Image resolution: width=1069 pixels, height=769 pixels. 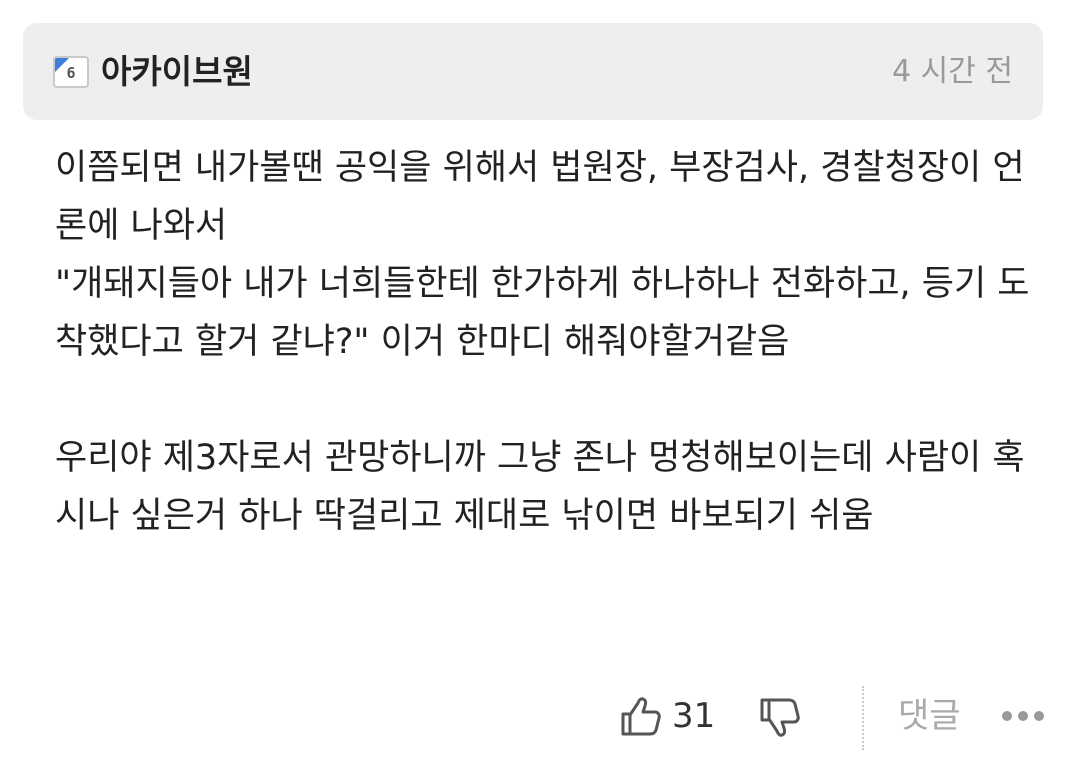 What do you see at coordinates (177, 72) in the screenshot?
I see `author-name: 아카이브원` at bounding box center [177, 72].